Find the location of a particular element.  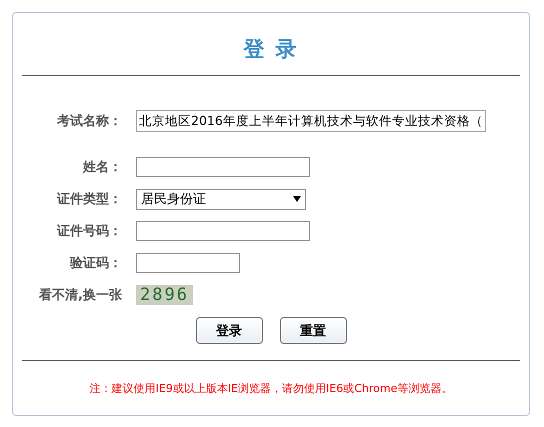

id-type-select: 居民身份证 is located at coordinates (221, 199).